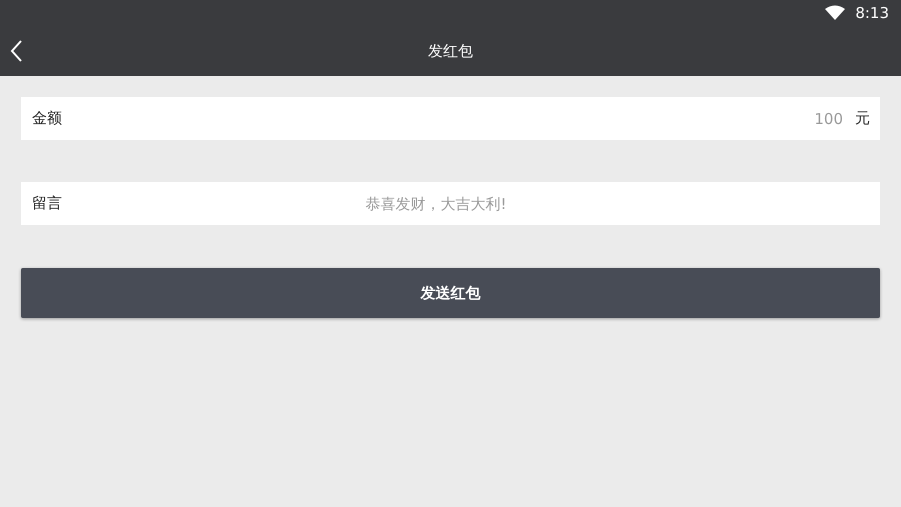  Describe the element at coordinates (450, 51) in the screenshot. I see `page-title: 发红包` at that location.